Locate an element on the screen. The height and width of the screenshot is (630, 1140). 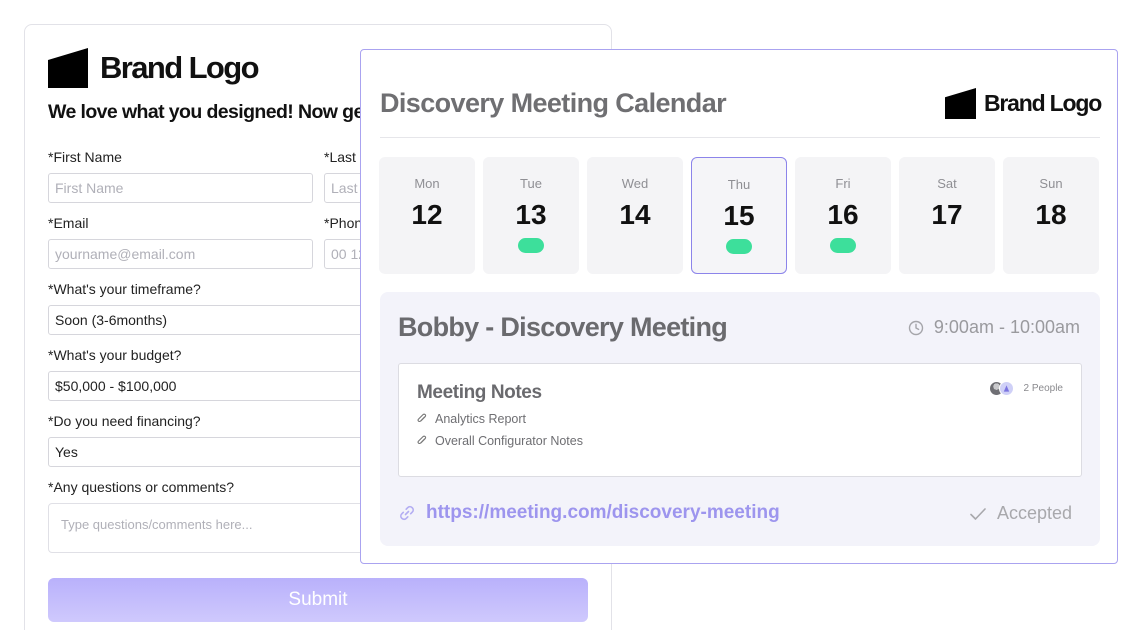
comments-label: *Any questions or comments? is located at coordinates (141, 487).